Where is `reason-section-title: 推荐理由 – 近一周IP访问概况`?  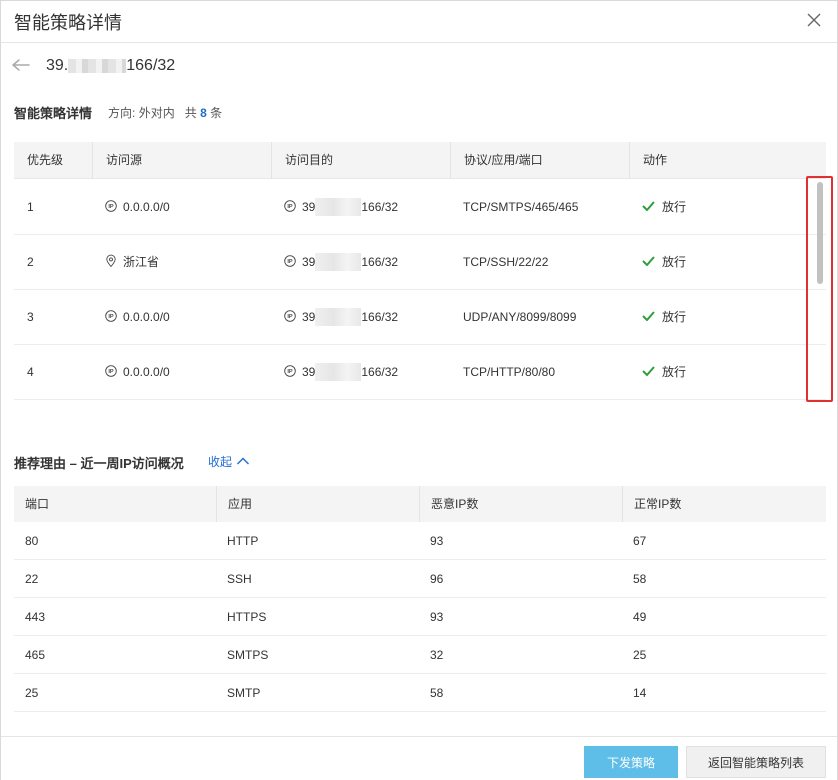
reason-section-title: 推荐理由 – 近一周IP访问概况 is located at coordinates (99, 463).